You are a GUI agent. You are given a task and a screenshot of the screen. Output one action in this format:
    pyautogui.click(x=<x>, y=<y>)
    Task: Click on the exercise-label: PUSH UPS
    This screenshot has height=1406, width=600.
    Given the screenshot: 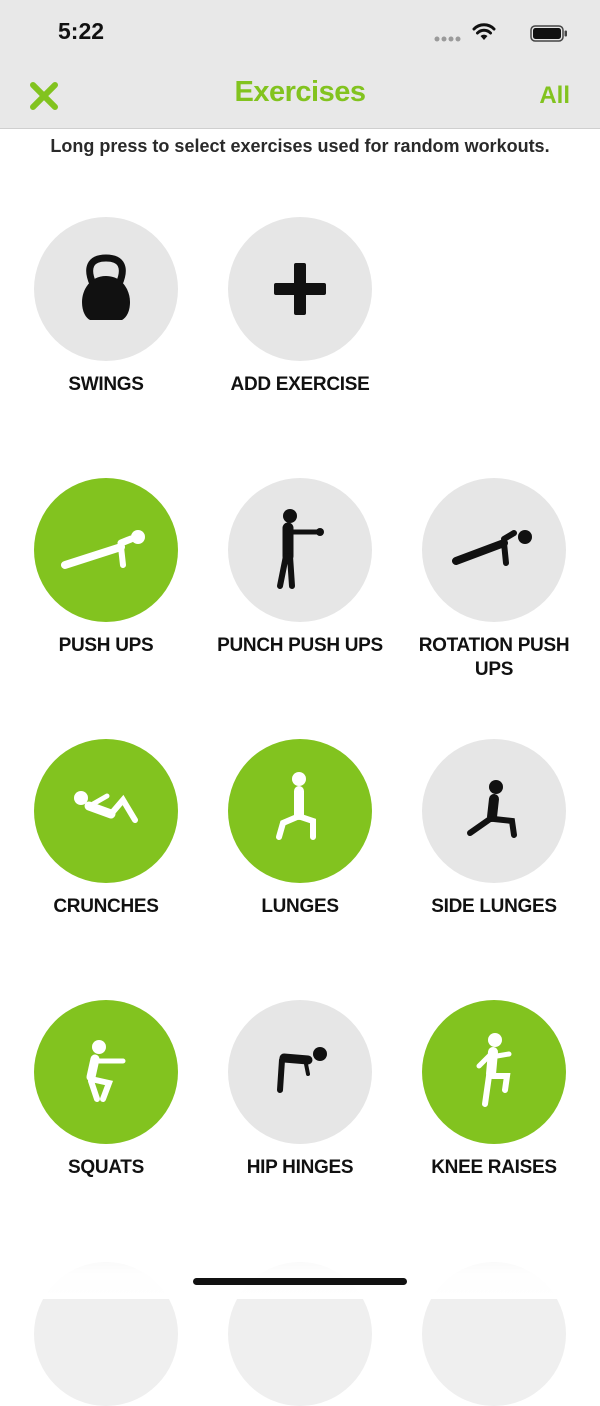 What is the action you would take?
    pyautogui.click(x=106, y=645)
    